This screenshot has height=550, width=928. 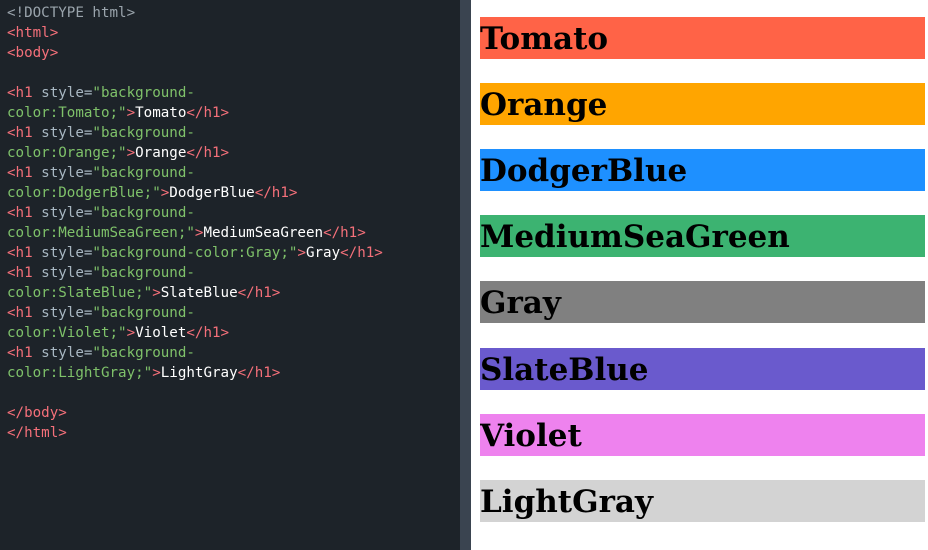 I want to click on code-line-body-close: </body>, so click(x=37, y=413).